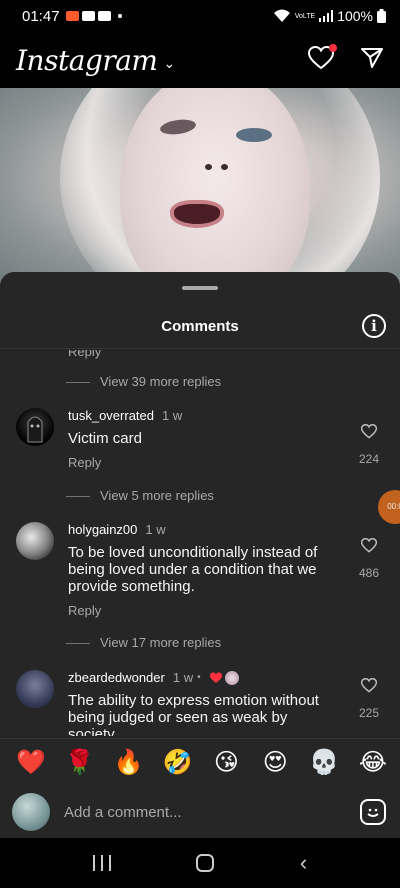 This screenshot has height=888, width=400. Describe the element at coordinates (80, 763) in the screenshot. I see `emoji-rose: 🌹` at that location.